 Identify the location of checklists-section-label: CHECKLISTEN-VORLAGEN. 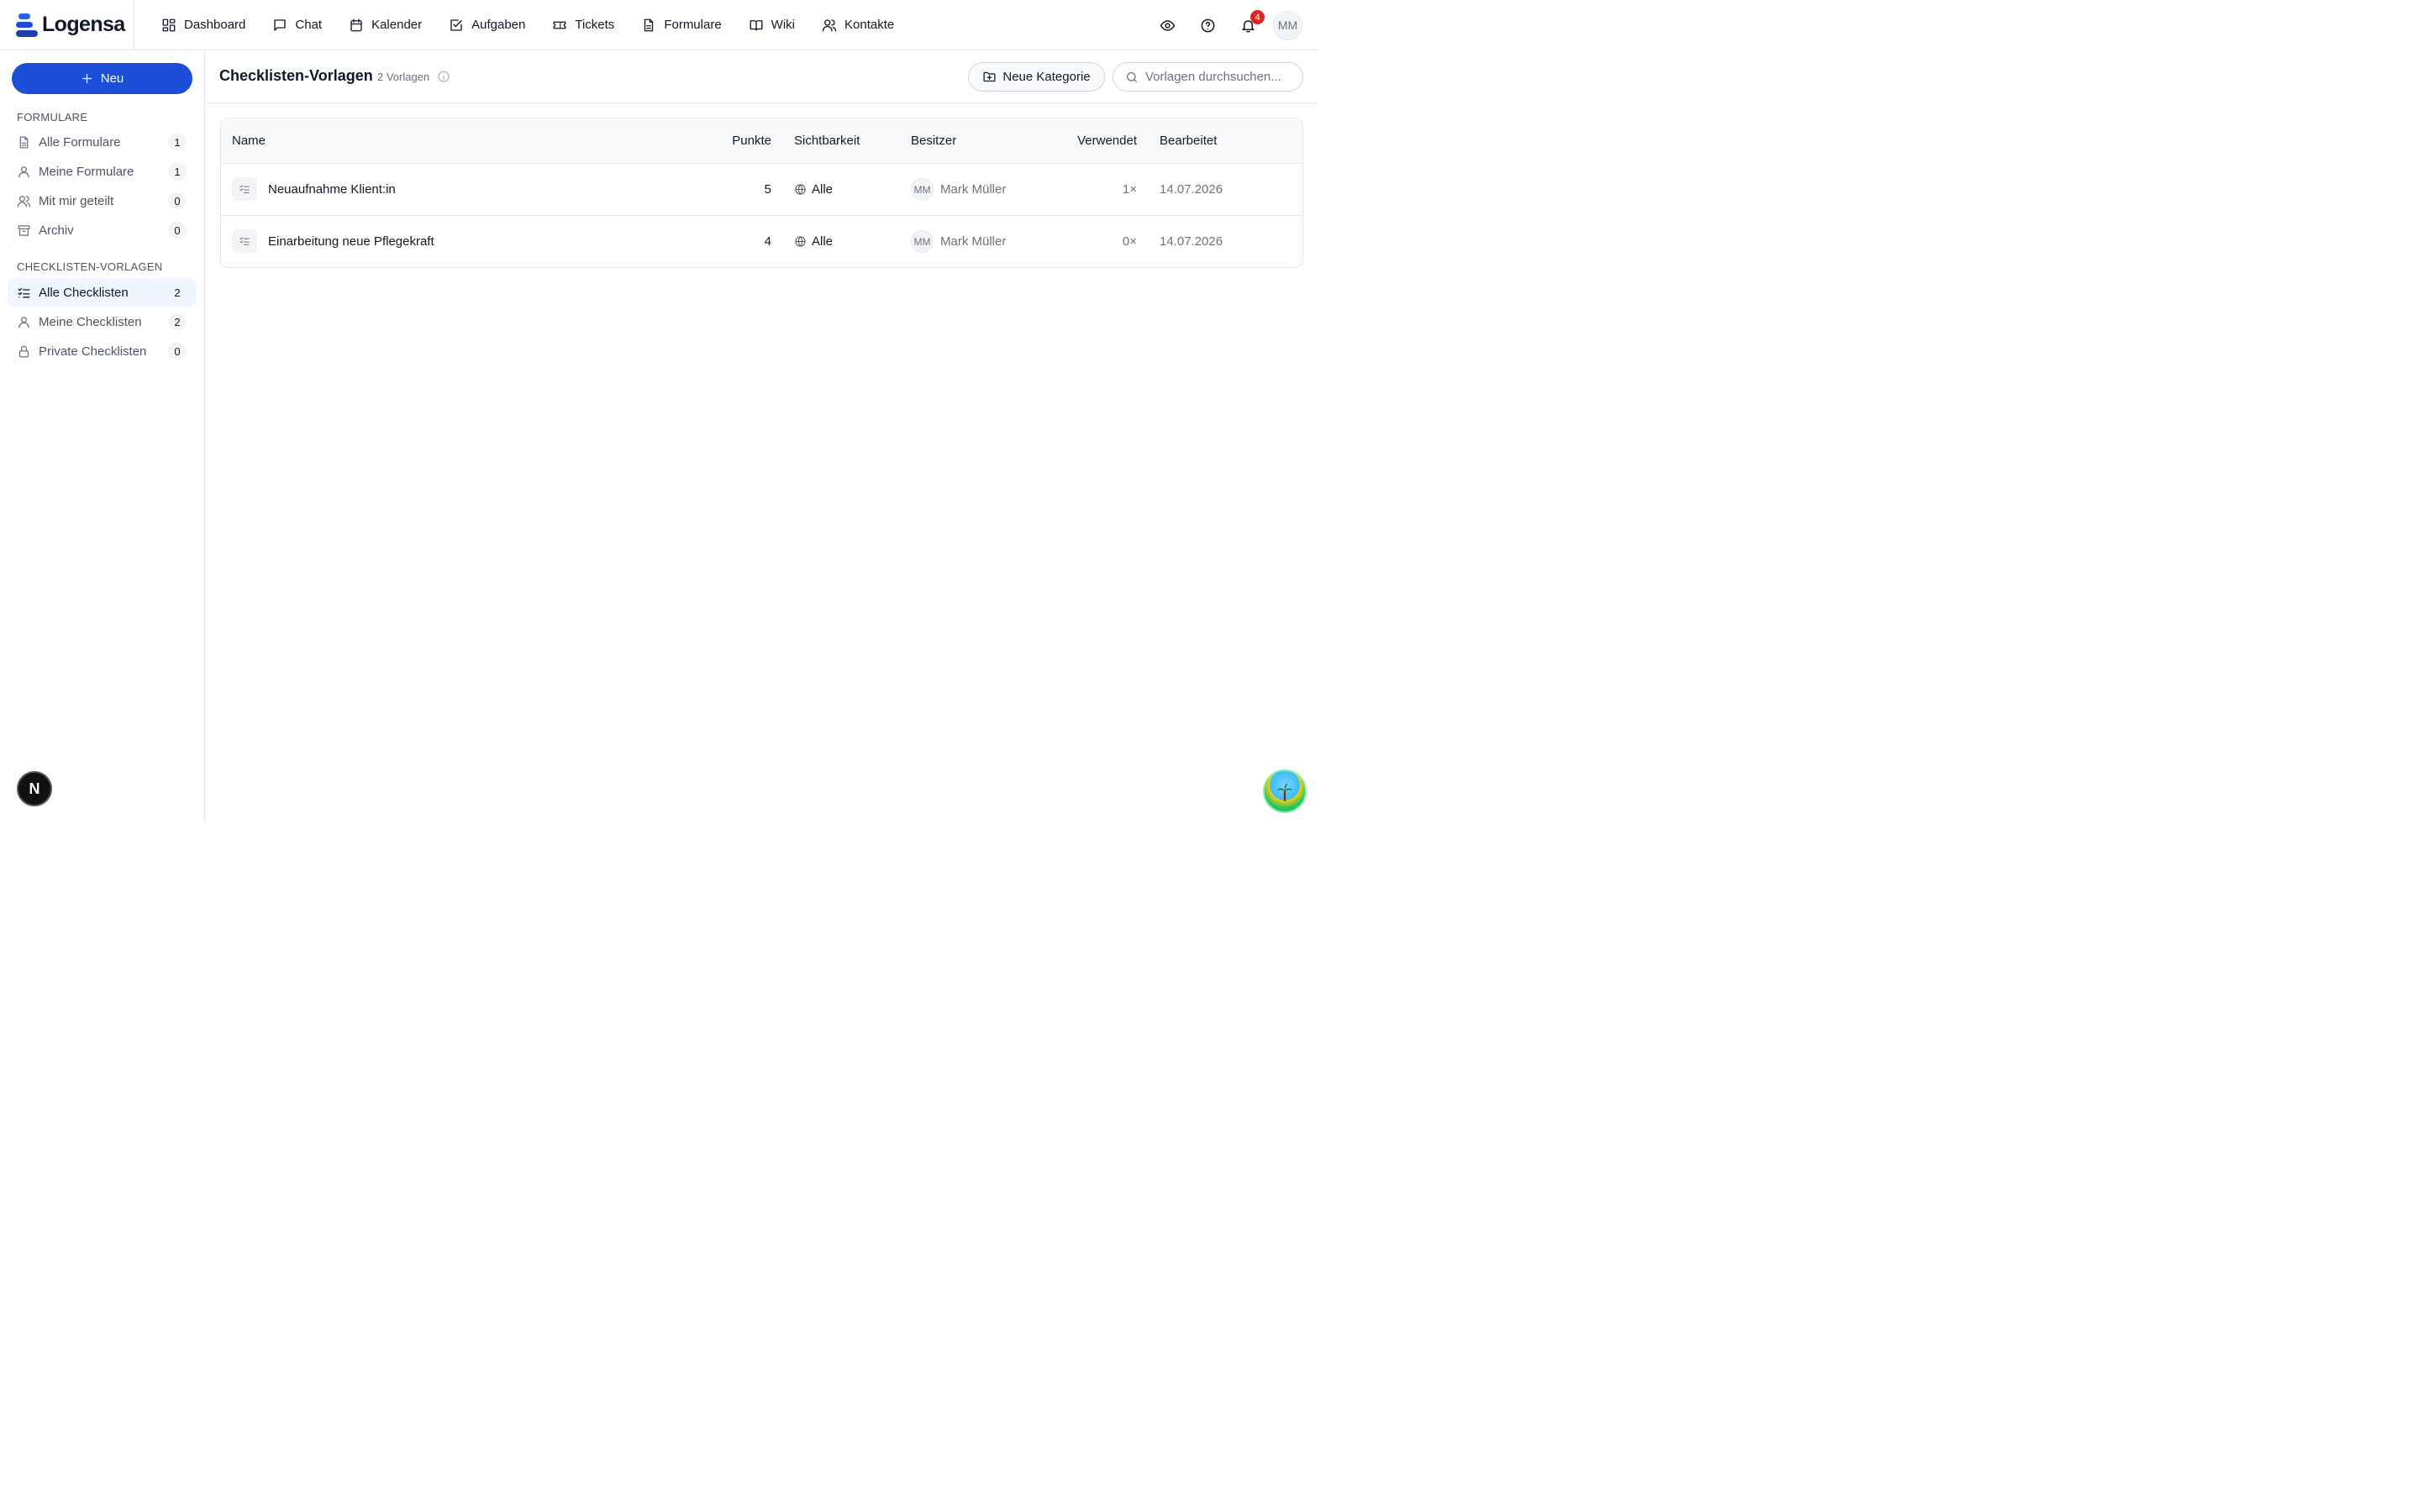
(90, 266).